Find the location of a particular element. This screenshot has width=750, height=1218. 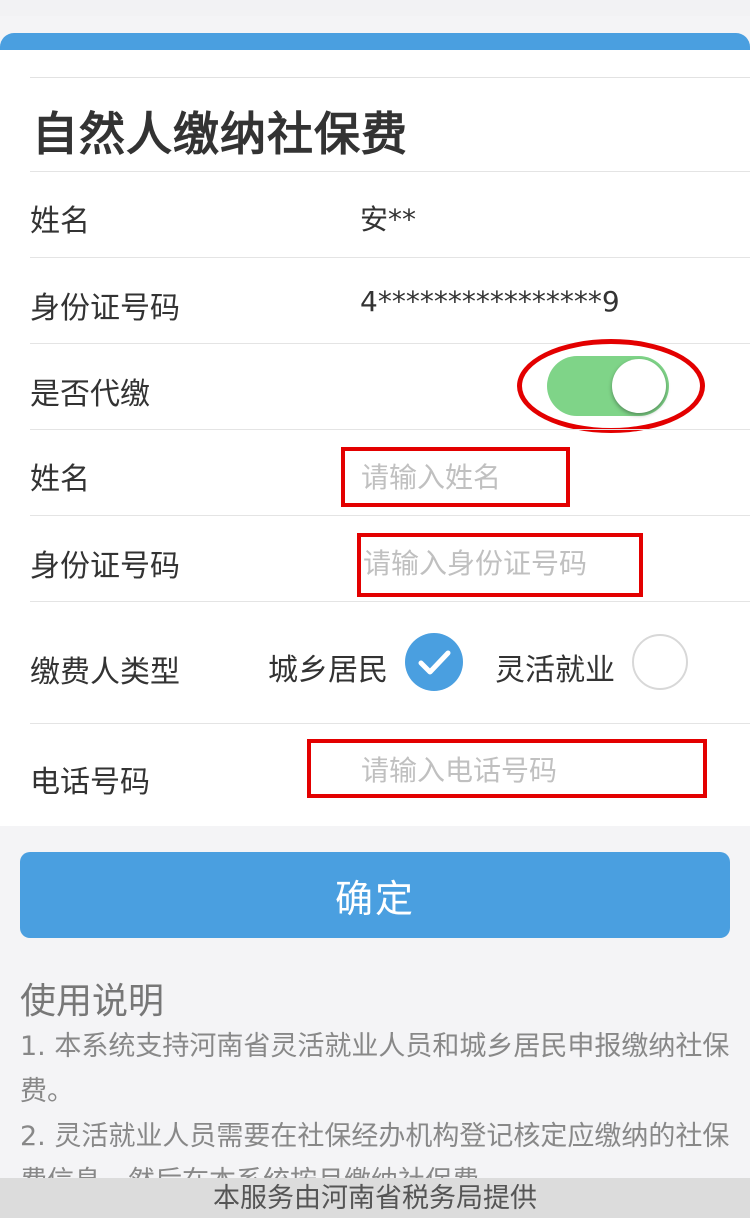

annotation-ellipse is located at coordinates (611, 386).